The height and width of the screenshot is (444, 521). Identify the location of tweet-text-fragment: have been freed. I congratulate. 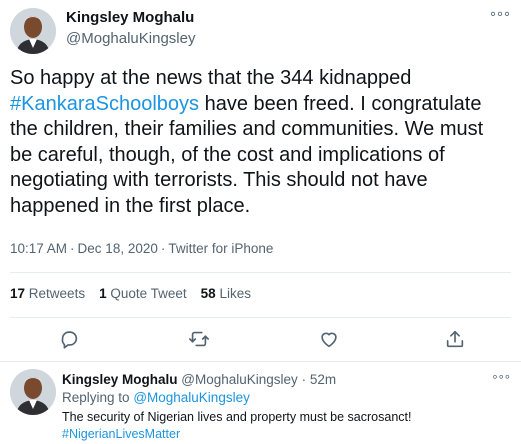
(340, 103).